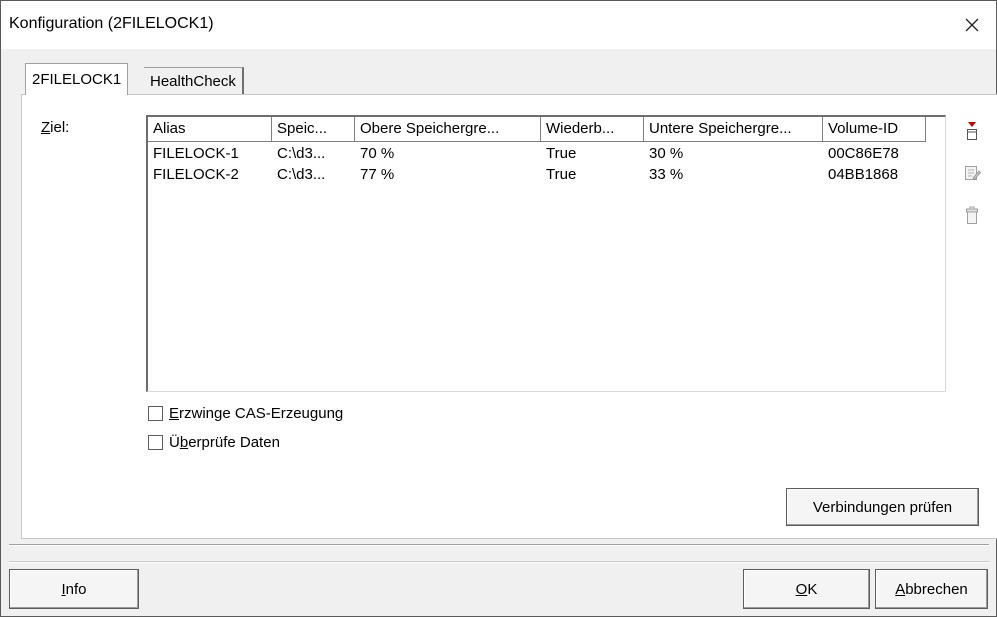  I want to click on add-target-button, so click(972, 131).